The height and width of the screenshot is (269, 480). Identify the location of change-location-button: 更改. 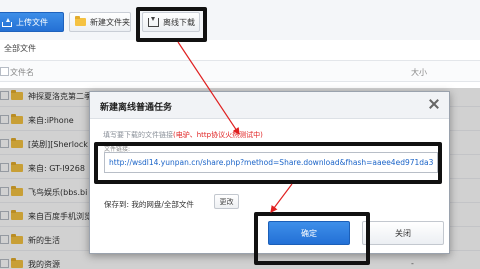
(226, 201).